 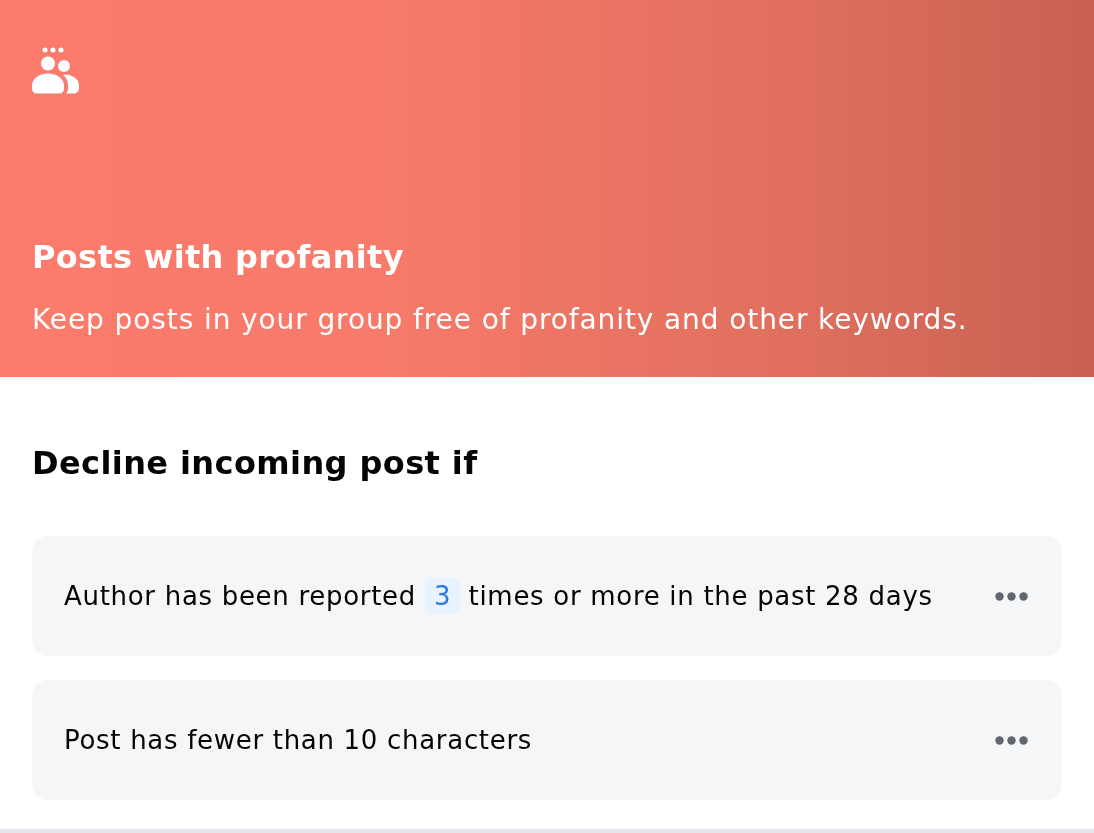 I want to click on banner-description: Keep posts in your group free of profanity and other keywords., so click(x=500, y=320).